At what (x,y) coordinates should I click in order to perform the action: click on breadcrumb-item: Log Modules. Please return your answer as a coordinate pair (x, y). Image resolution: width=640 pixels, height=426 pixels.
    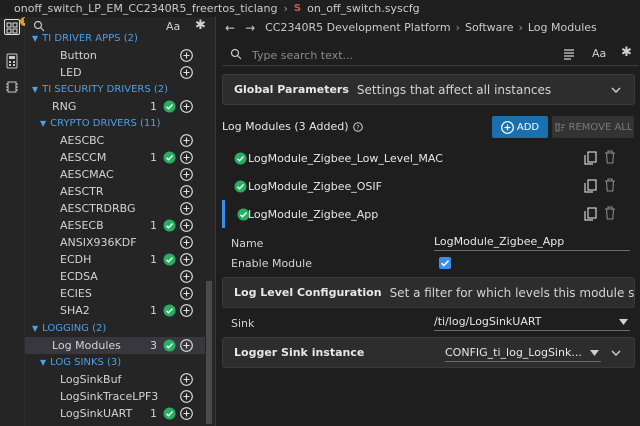
    Looking at the image, I should click on (562, 27).